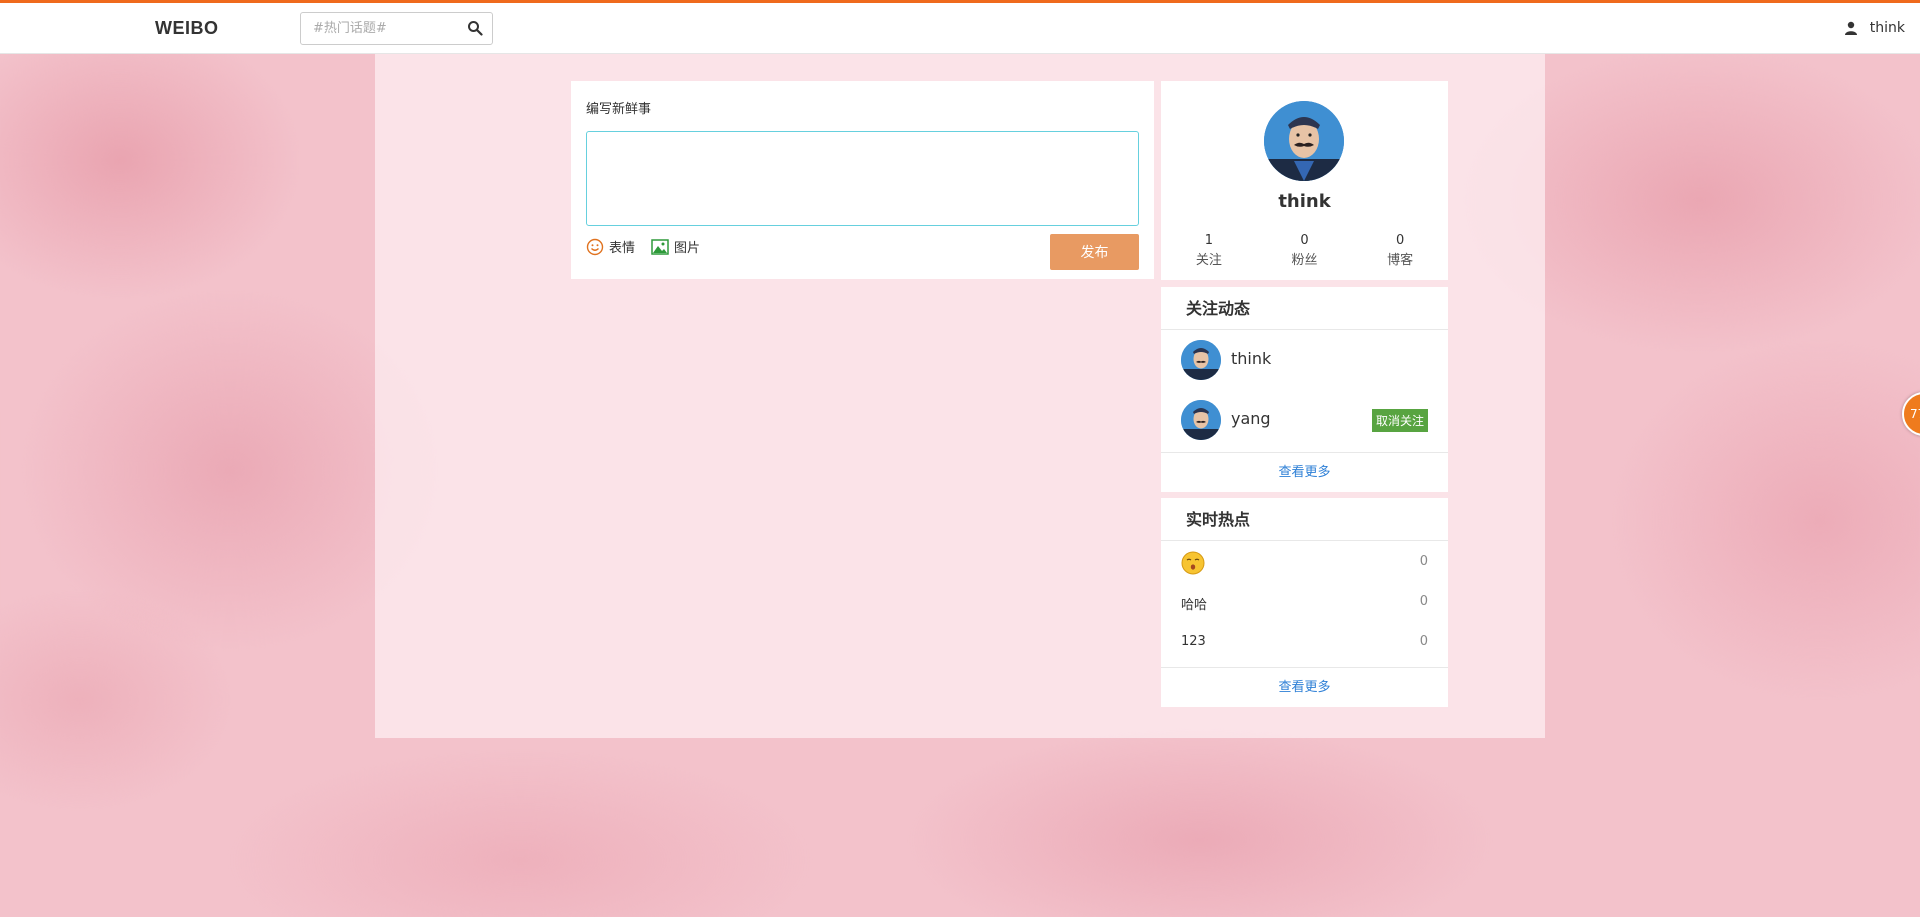 This screenshot has height=917, width=1920. What do you see at coordinates (1399, 420) in the screenshot?
I see `unfollow-button: 取消关注` at bounding box center [1399, 420].